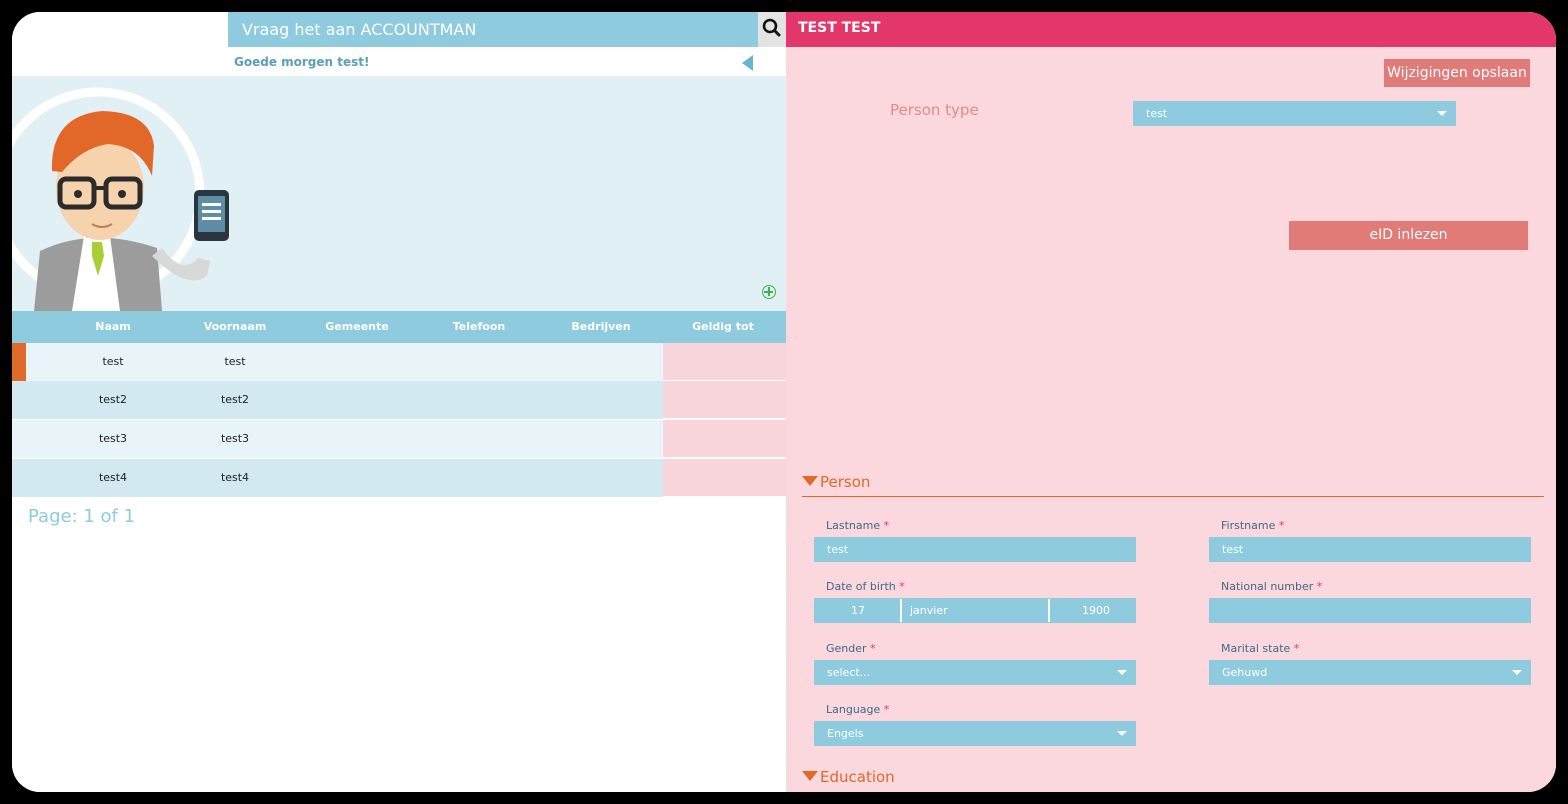 The image size is (1568, 804). I want to click on column-header-naam: Naam, so click(113, 327).